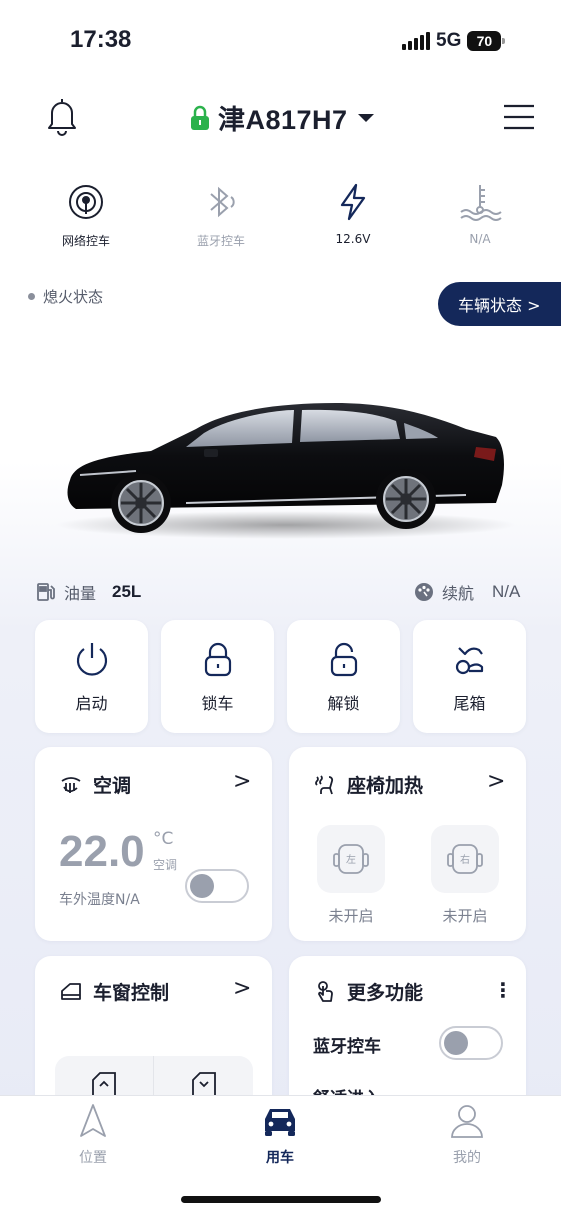  What do you see at coordinates (496, 781) in the screenshot?
I see `seat-chevron-icon: >` at bounding box center [496, 781].